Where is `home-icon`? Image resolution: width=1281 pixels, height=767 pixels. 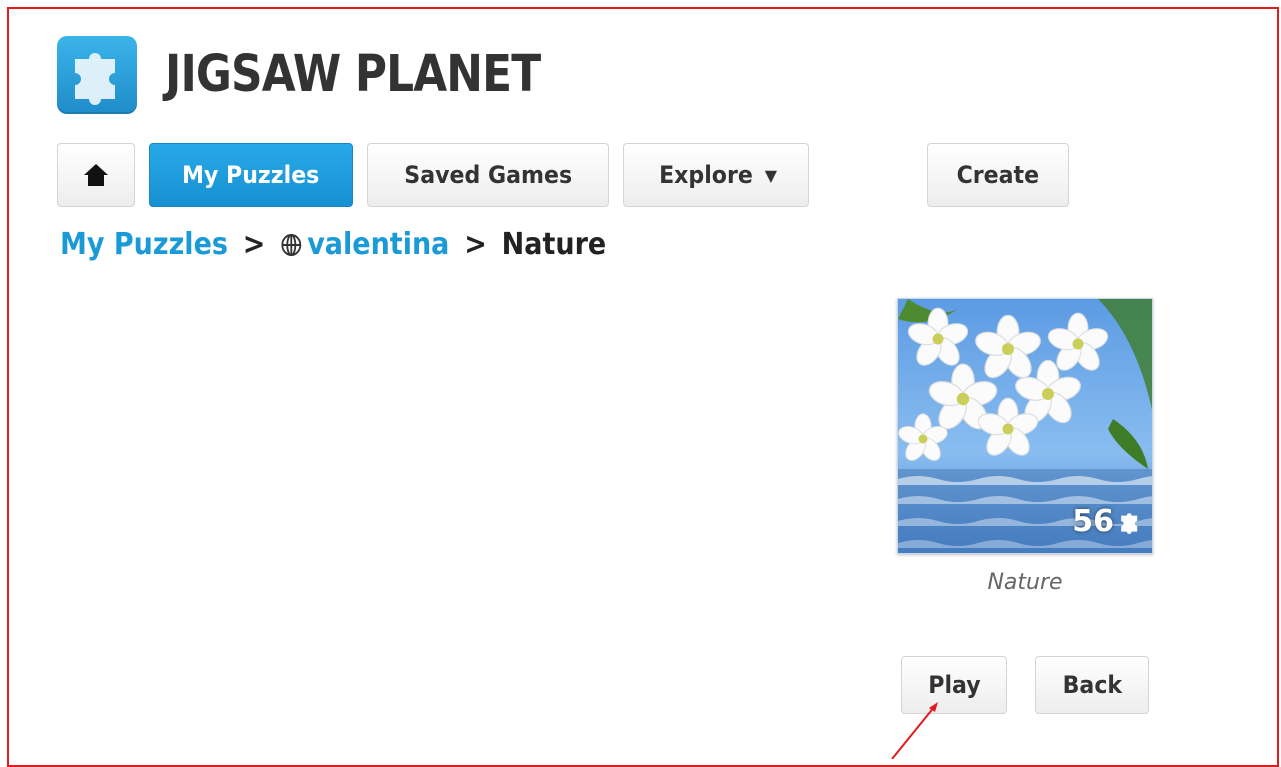
home-icon is located at coordinates (96, 175).